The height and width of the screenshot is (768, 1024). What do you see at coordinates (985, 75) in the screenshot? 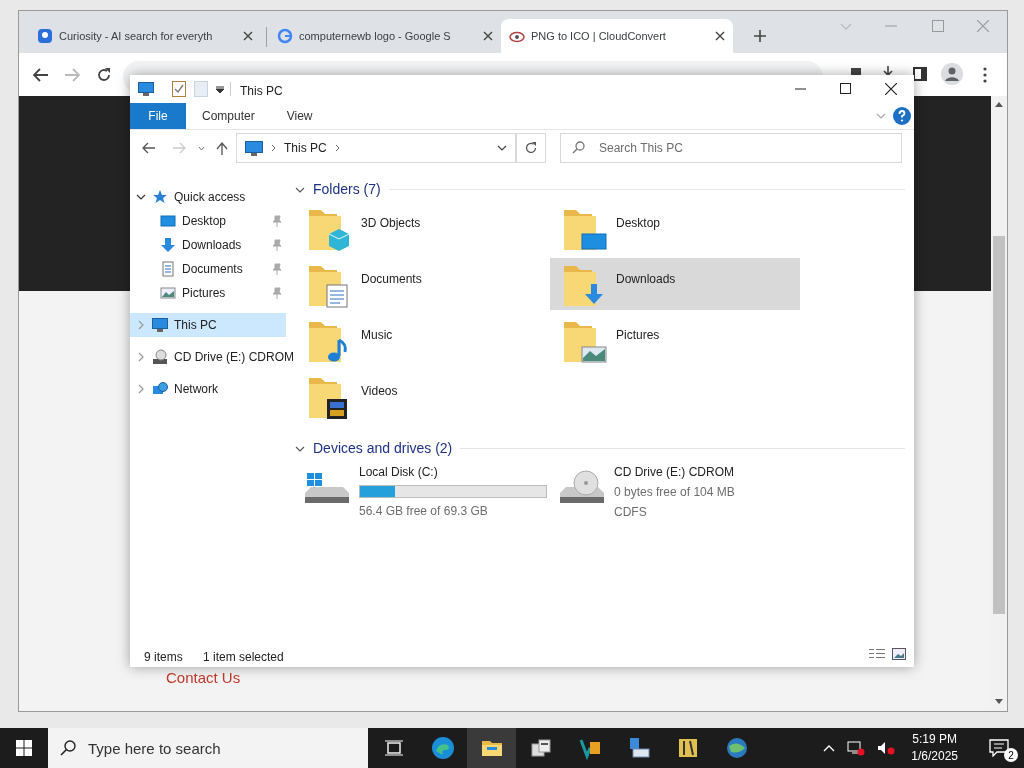
I see `more-menu-icon` at bounding box center [985, 75].